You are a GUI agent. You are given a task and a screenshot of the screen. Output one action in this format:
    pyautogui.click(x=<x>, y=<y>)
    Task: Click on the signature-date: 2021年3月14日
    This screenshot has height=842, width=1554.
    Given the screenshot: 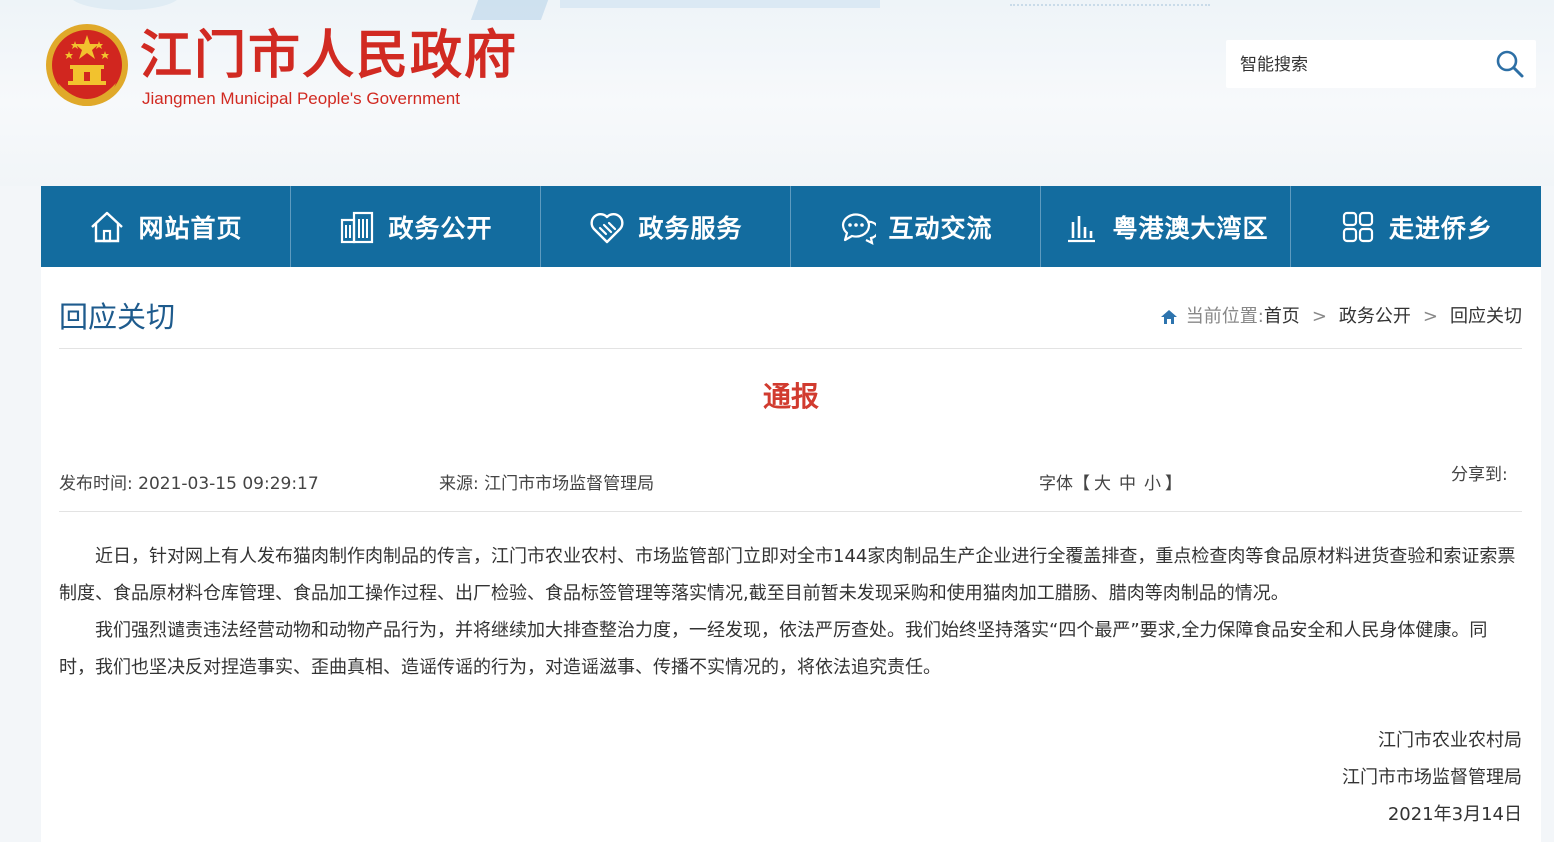 What is the action you would take?
    pyautogui.click(x=1454, y=814)
    